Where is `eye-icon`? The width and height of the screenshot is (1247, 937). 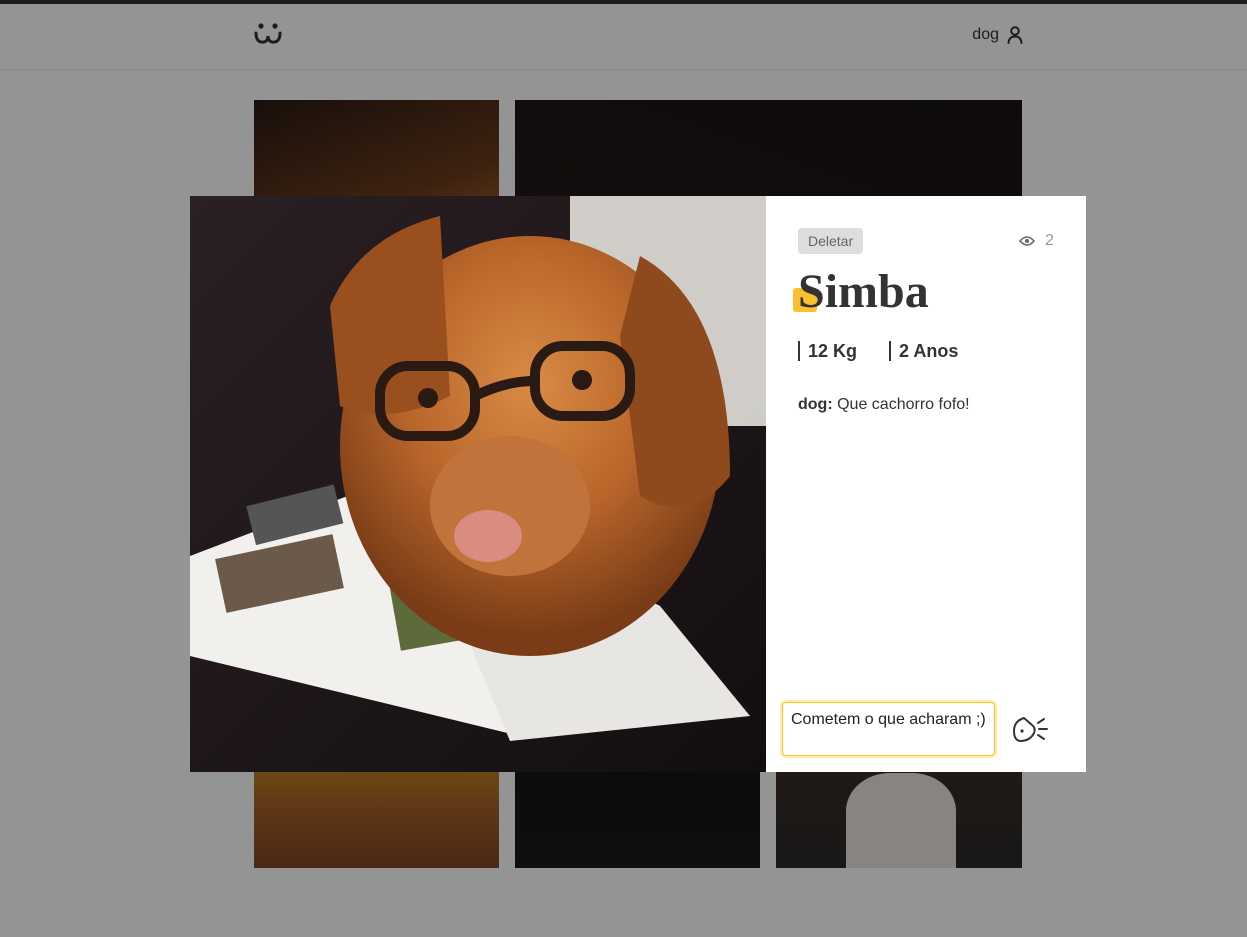 eye-icon is located at coordinates (1027, 241).